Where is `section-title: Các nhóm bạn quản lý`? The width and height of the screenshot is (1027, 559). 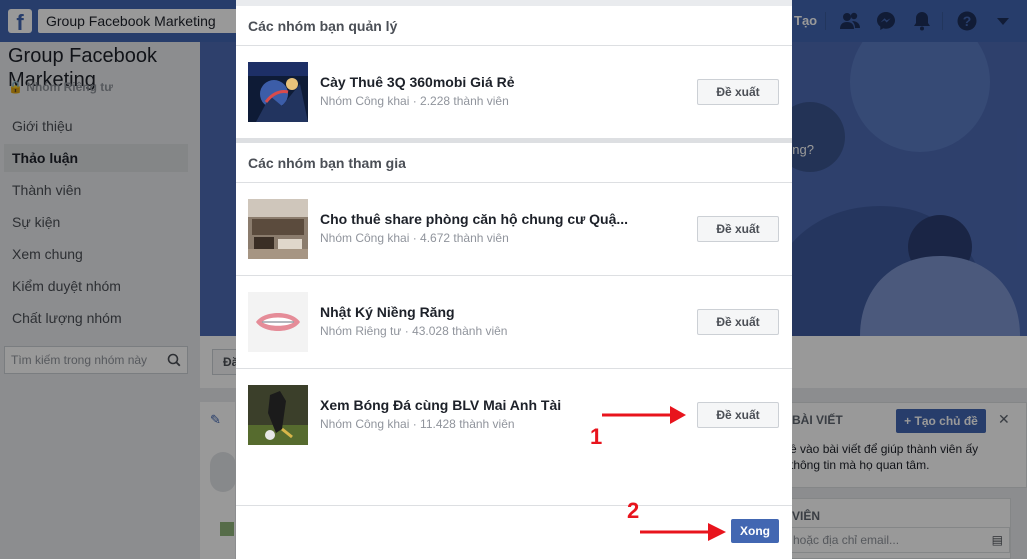 section-title: Các nhóm bạn quản lý is located at coordinates (323, 26).